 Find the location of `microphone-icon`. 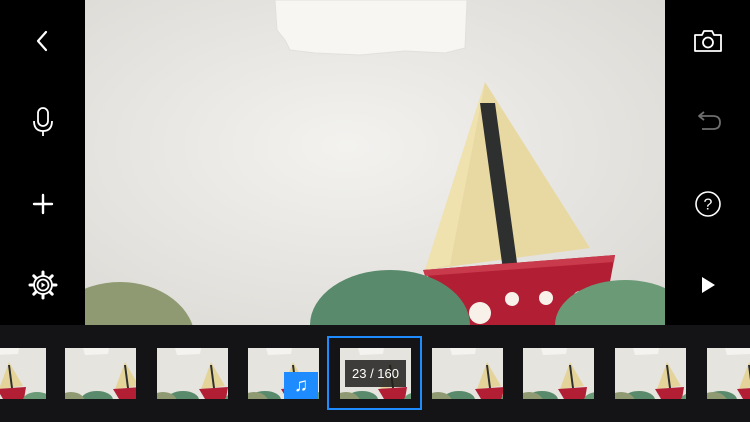

microphone-icon is located at coordinates (42, 121).